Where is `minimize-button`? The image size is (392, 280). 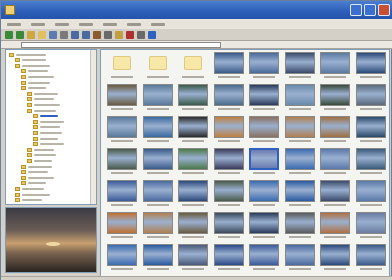
minimize-button is located at coordinates (356, 10).